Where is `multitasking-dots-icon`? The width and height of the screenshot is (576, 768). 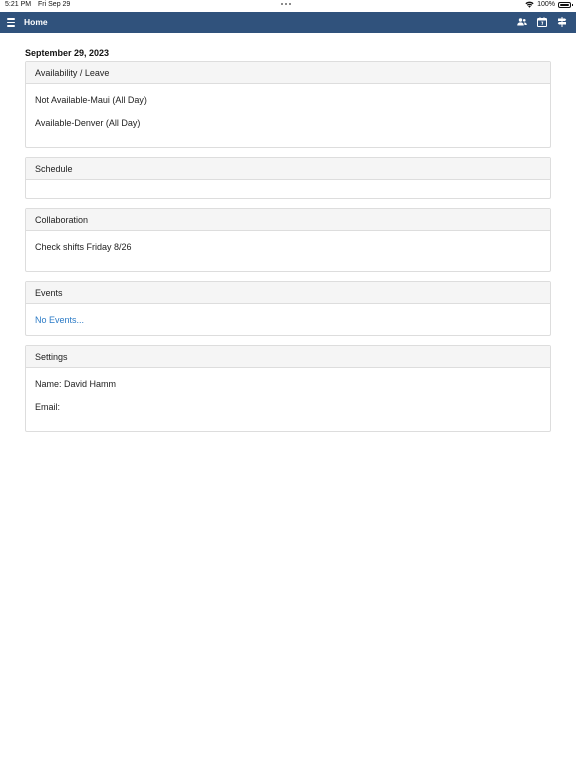 multitasking-dots-icon is located at coordinates (288, 5).